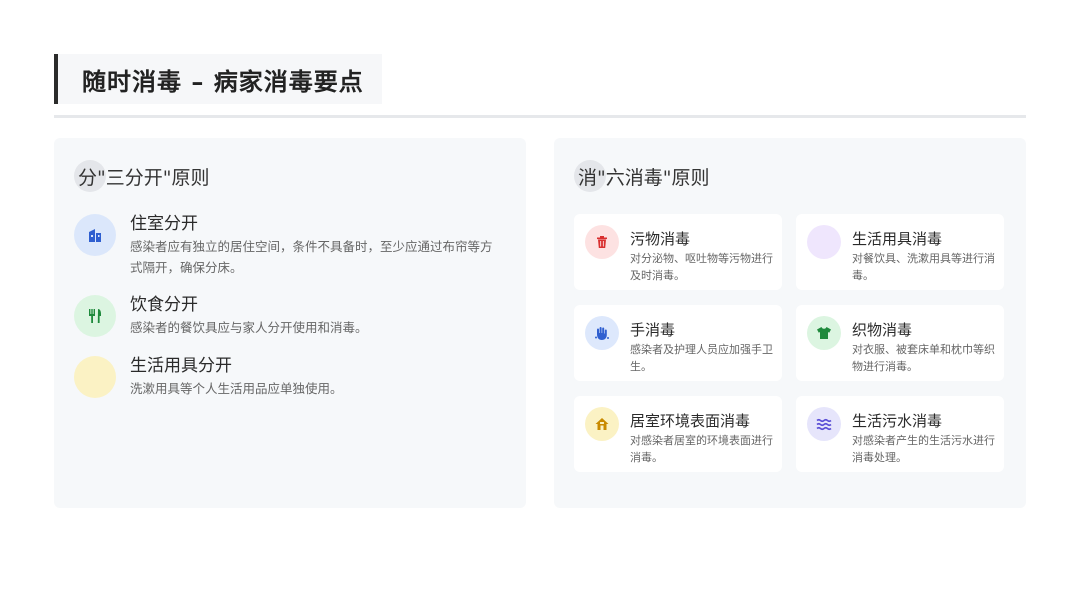 This screenshot has height=608, width=1080. Describe the element at coordinates (923, 358) in the screenshot. I see `card-desc: 对衣服、被套床单和枕巾等织物进行消毒。` at that location.